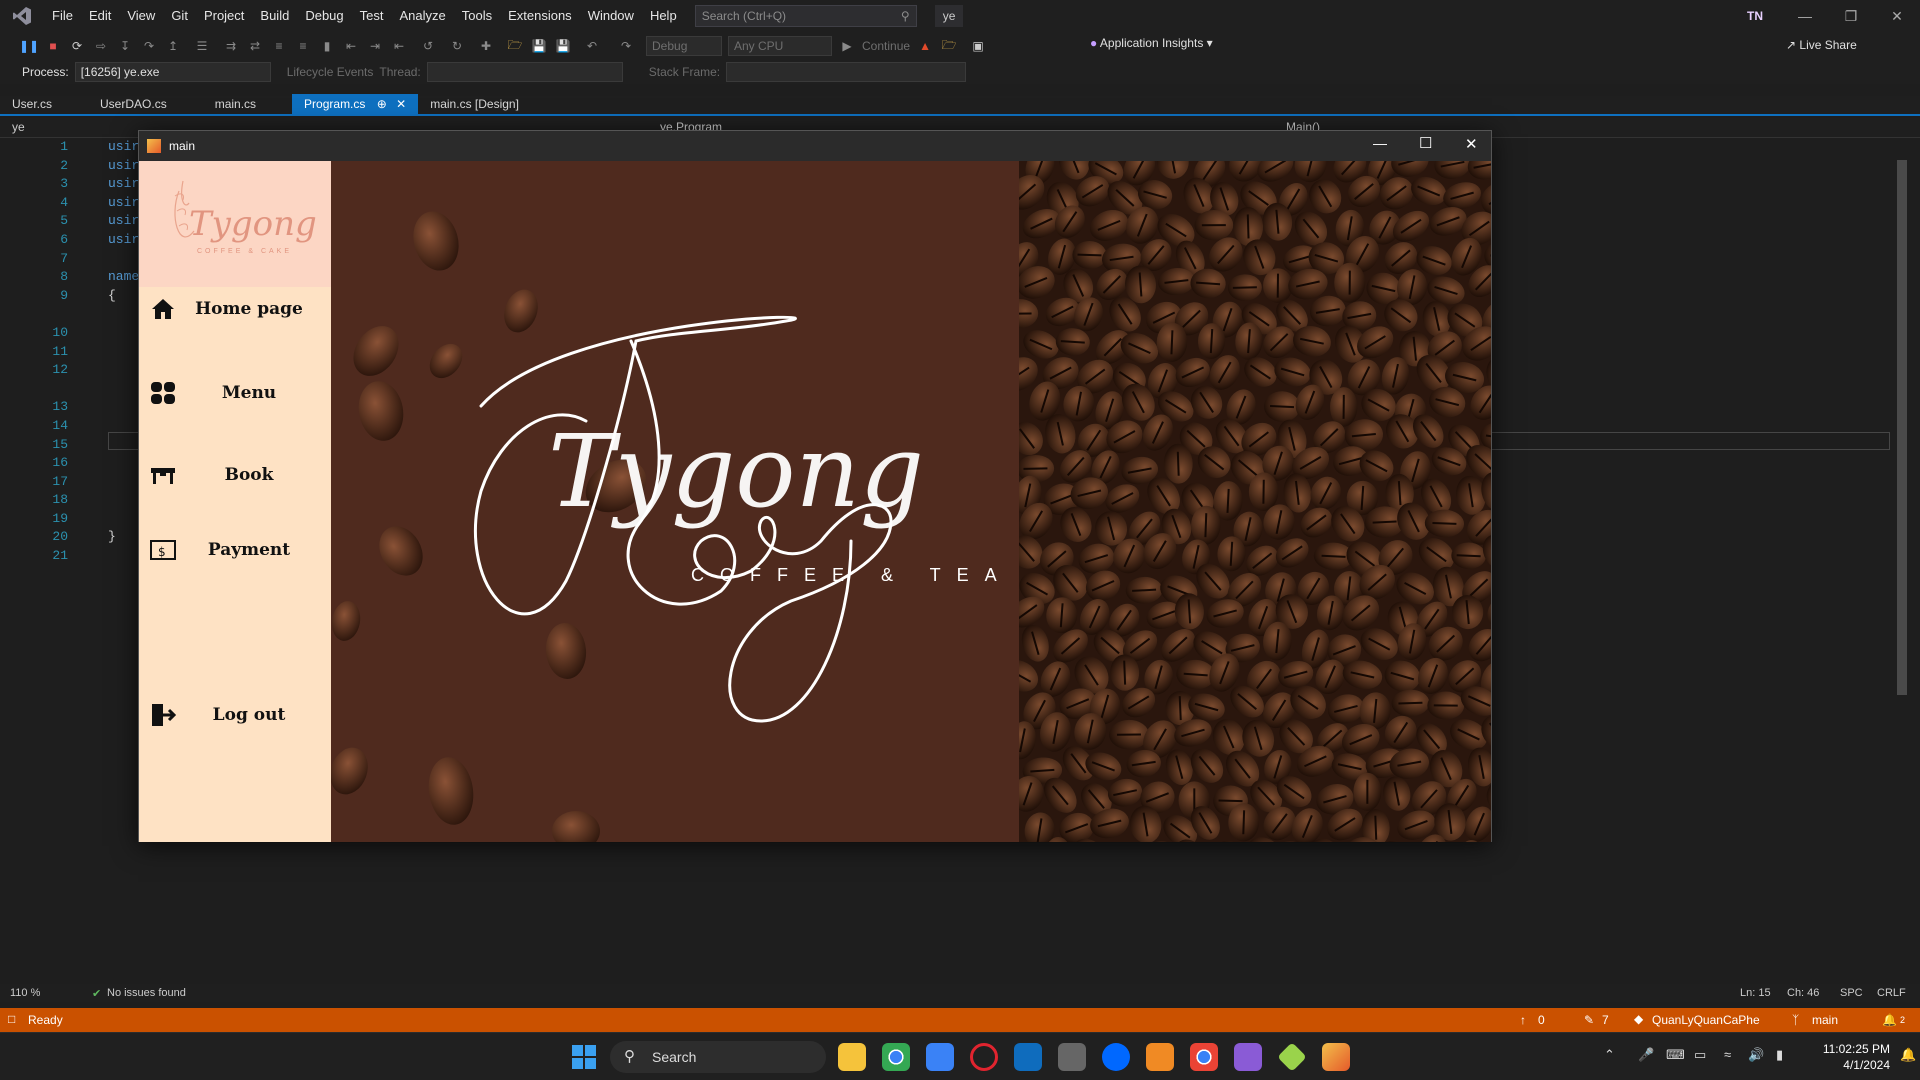  What do you see at coordinates (146, 993) in the screenshot?
I see `issues-indicator: No issues found` at bounding box center [146, 993].